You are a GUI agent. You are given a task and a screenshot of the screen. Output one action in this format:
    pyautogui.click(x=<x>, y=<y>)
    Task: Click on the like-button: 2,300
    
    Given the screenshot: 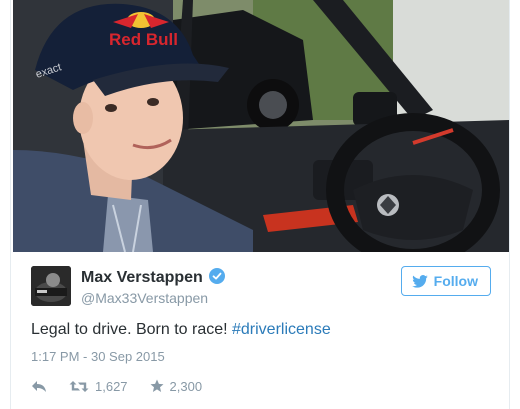 What is the action you would take?
    pyautogui.click(x=176, y=386)
    